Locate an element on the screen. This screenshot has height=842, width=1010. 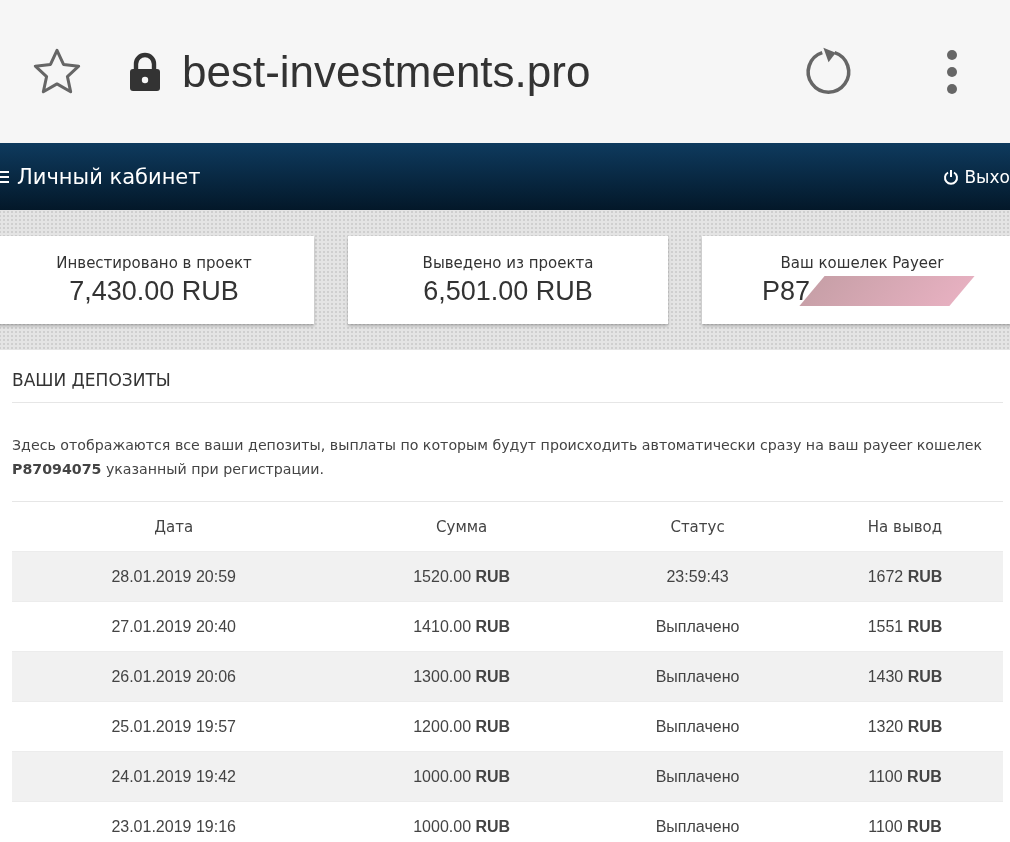
lock-icon is located at coordinates (145, 71).